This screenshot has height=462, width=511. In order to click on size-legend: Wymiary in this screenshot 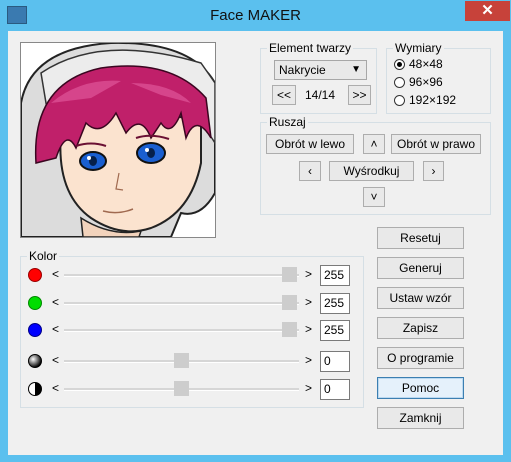, I will do `click(418, 48)`.